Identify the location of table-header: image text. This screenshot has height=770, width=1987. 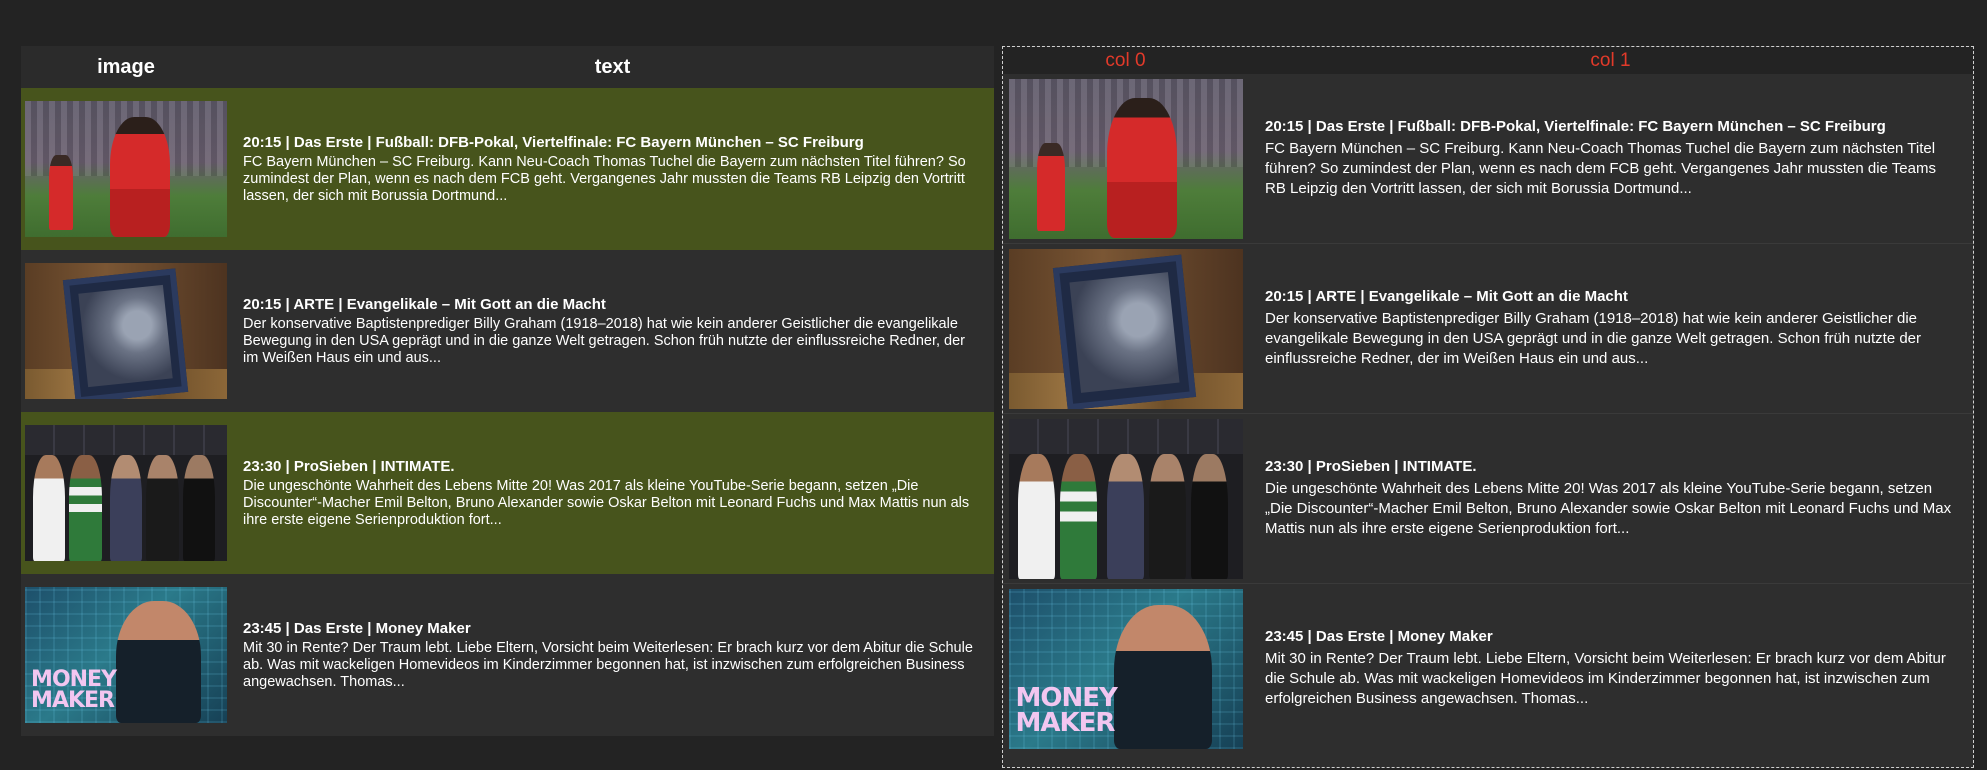
(507, 67).